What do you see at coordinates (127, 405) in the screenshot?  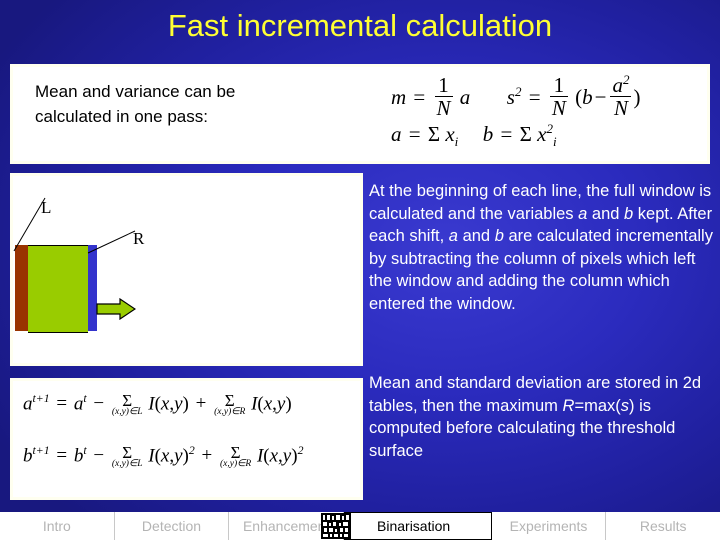 I see `sum-over-L-a: Σ (x,y)∈L` at bounding box center [127, 405].